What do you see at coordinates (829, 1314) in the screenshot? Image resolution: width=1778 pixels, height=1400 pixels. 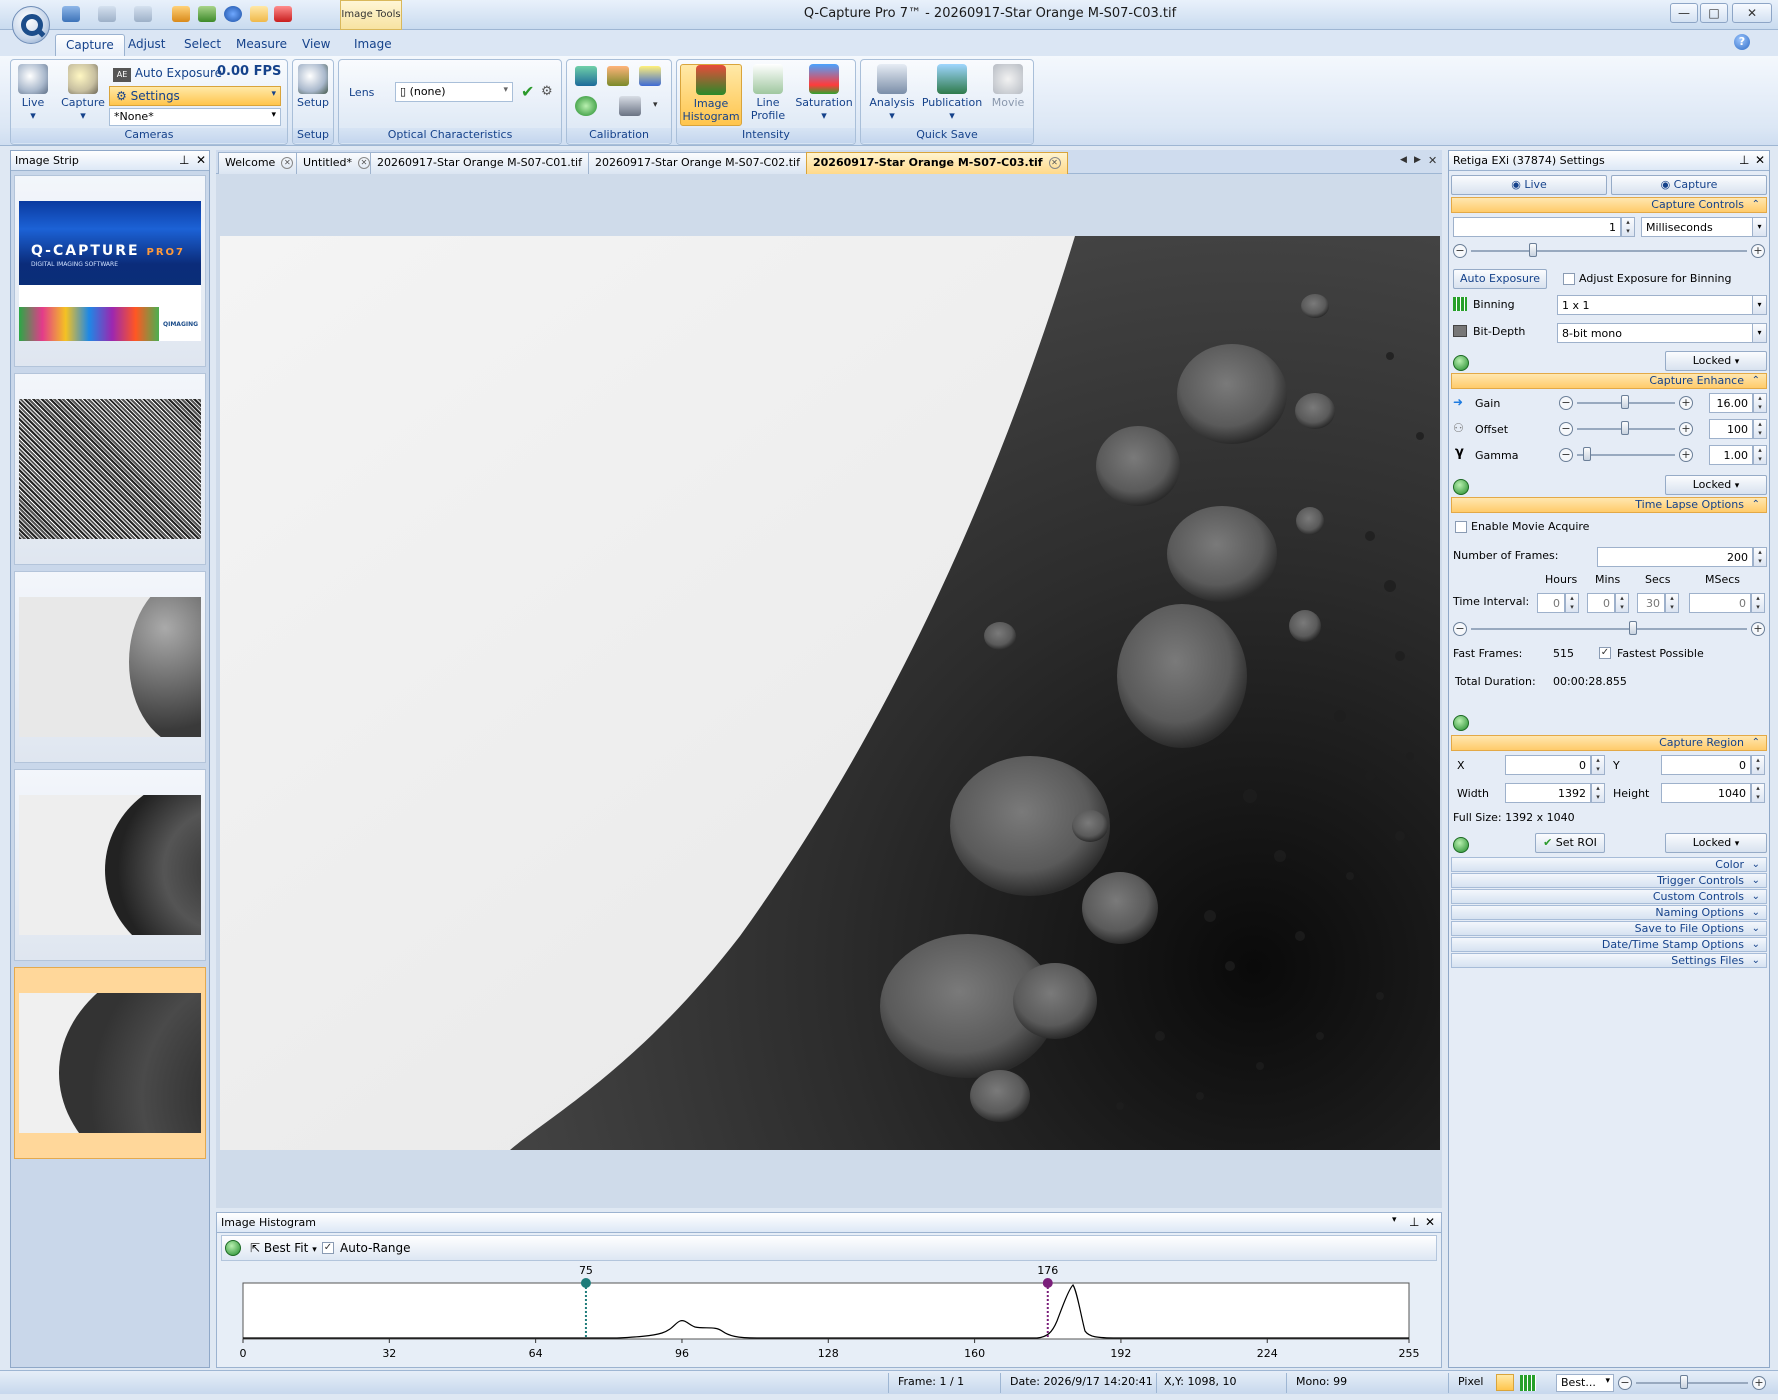 I see `histogram-chart: 75 176 0 32 64 96 128 160 192 224 255` at bounding box center [829, 1314].